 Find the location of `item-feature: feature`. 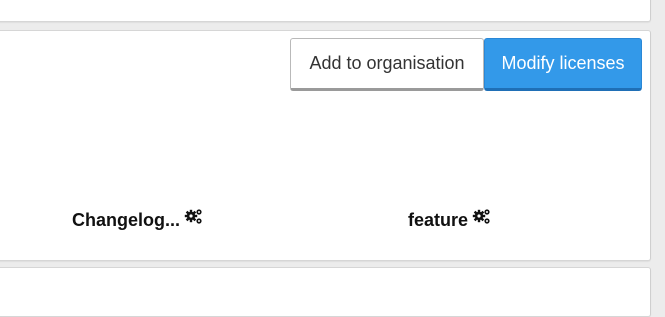

item-feature: feature is located at coordinates (450, 220).